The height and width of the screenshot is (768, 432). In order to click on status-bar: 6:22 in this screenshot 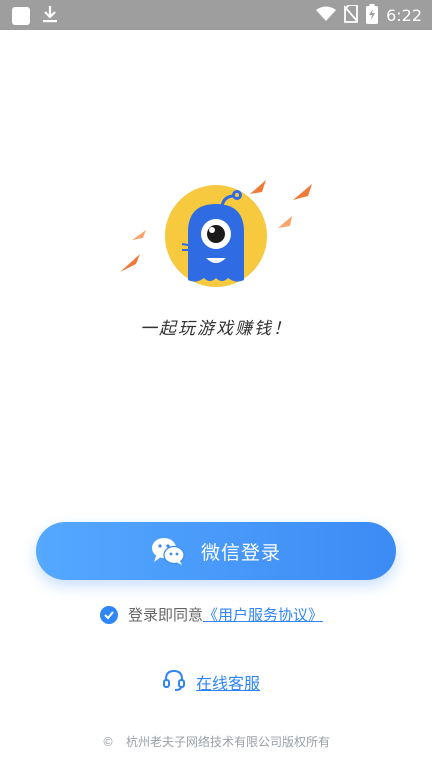, I will do `click(216, 15)`.